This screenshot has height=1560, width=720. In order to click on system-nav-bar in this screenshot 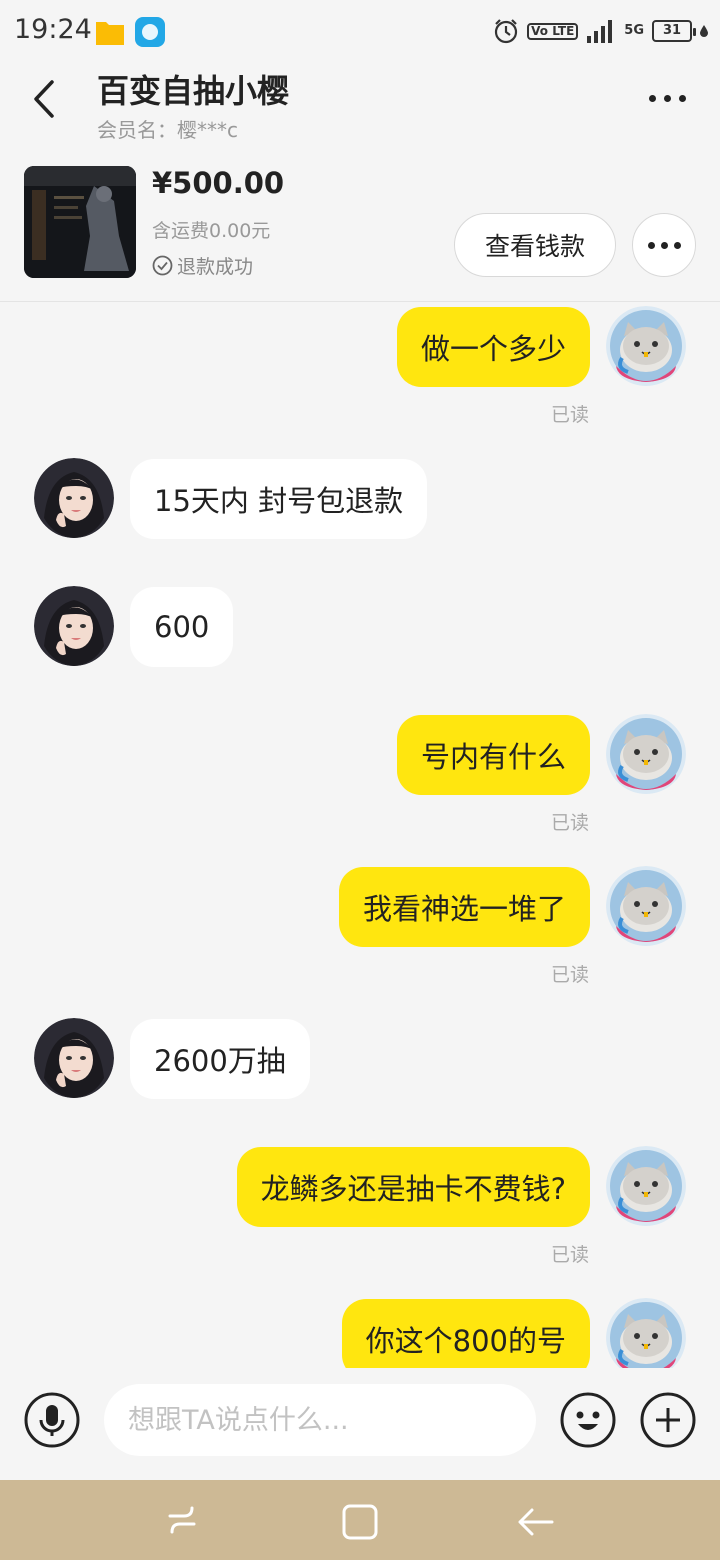, I will do `click(360, 1520)`.